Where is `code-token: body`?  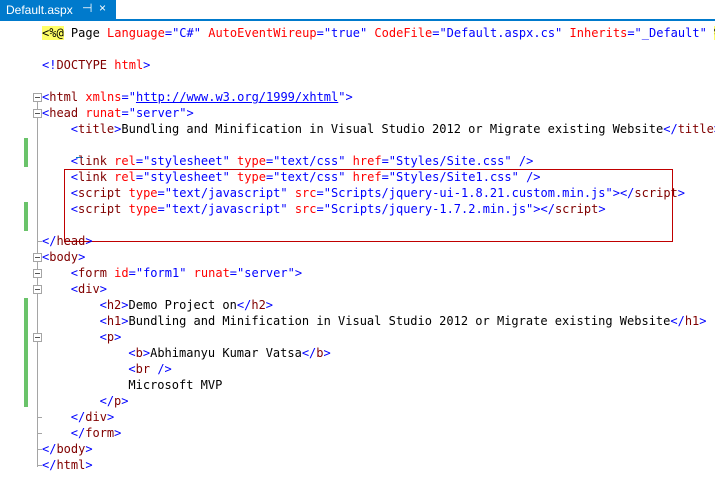
code-token: body is located at coordinates (71, 449).